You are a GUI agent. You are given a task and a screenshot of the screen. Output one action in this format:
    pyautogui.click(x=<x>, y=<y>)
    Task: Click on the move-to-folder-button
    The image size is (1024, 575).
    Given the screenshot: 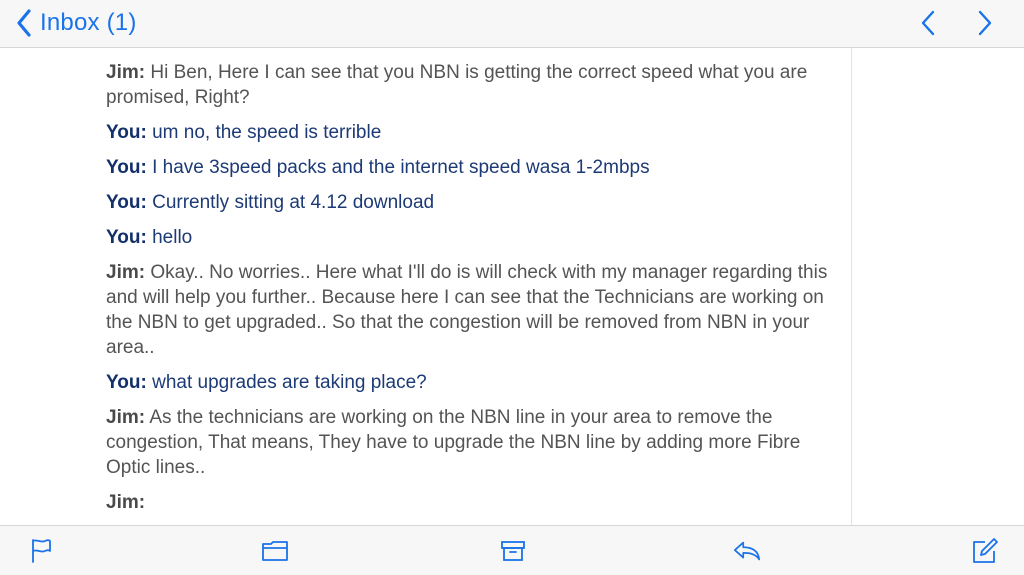 What is the action you would take?
    pyautogui.click(x=275, y=551)
    